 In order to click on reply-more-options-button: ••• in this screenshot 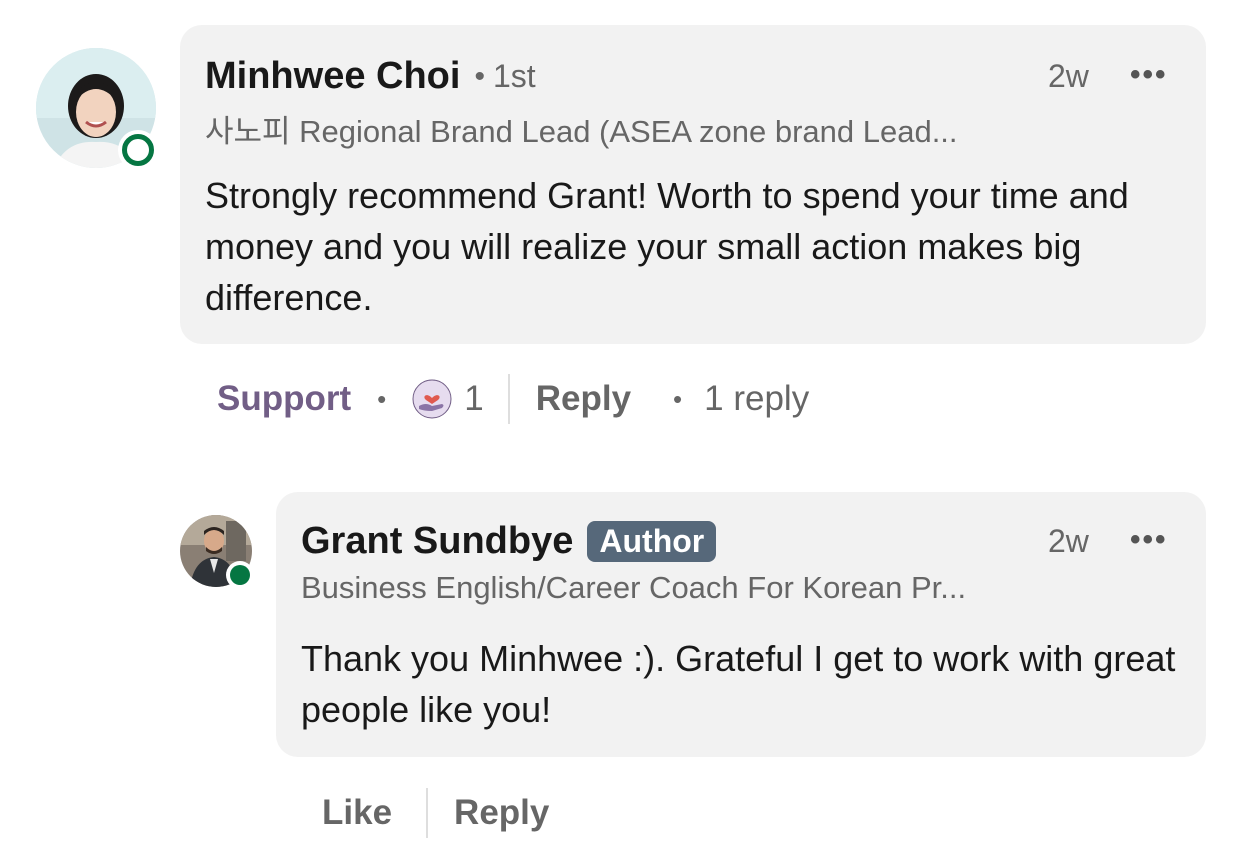, I will do `click(1149, 540)`.